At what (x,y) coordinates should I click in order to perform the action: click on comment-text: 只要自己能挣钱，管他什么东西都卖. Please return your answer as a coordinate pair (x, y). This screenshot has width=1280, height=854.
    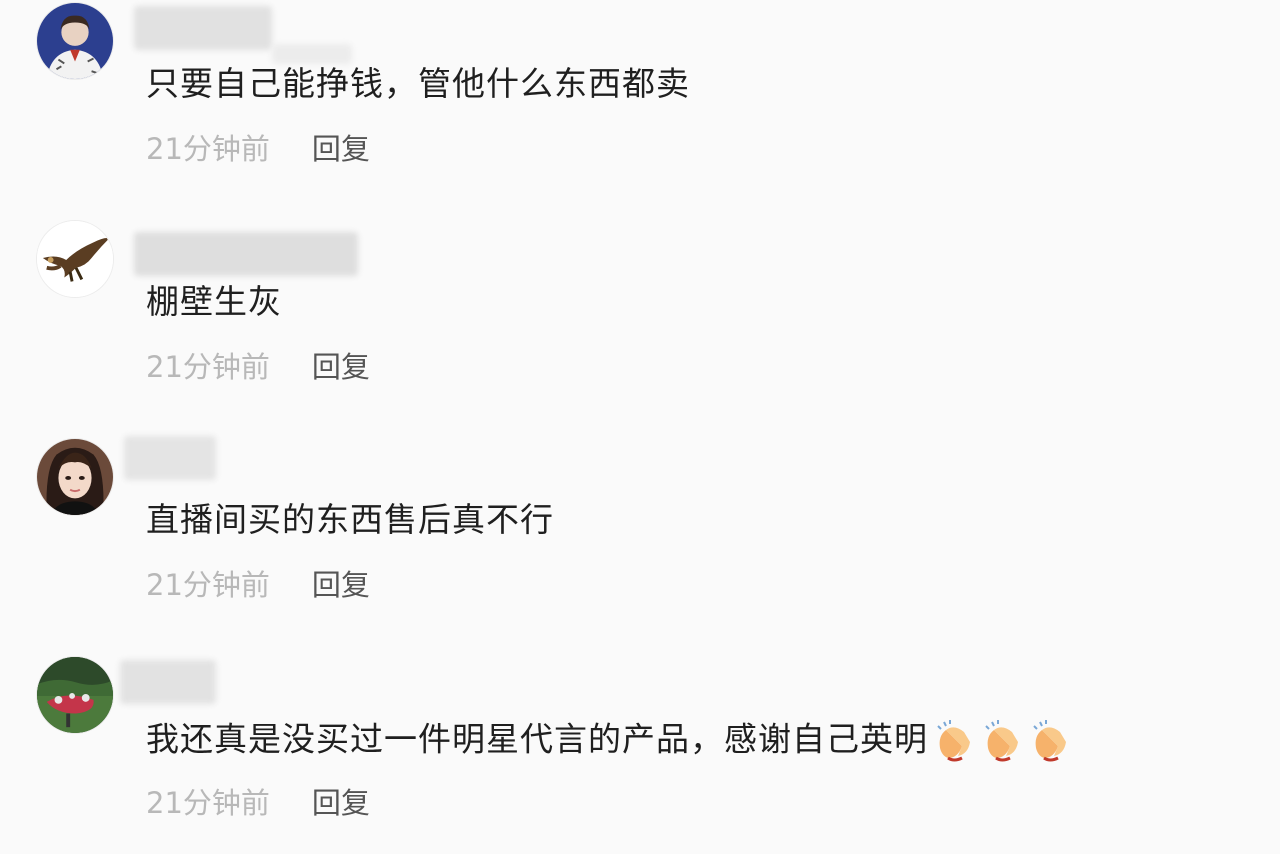
    Looking at the image, I should click on (418, 83).